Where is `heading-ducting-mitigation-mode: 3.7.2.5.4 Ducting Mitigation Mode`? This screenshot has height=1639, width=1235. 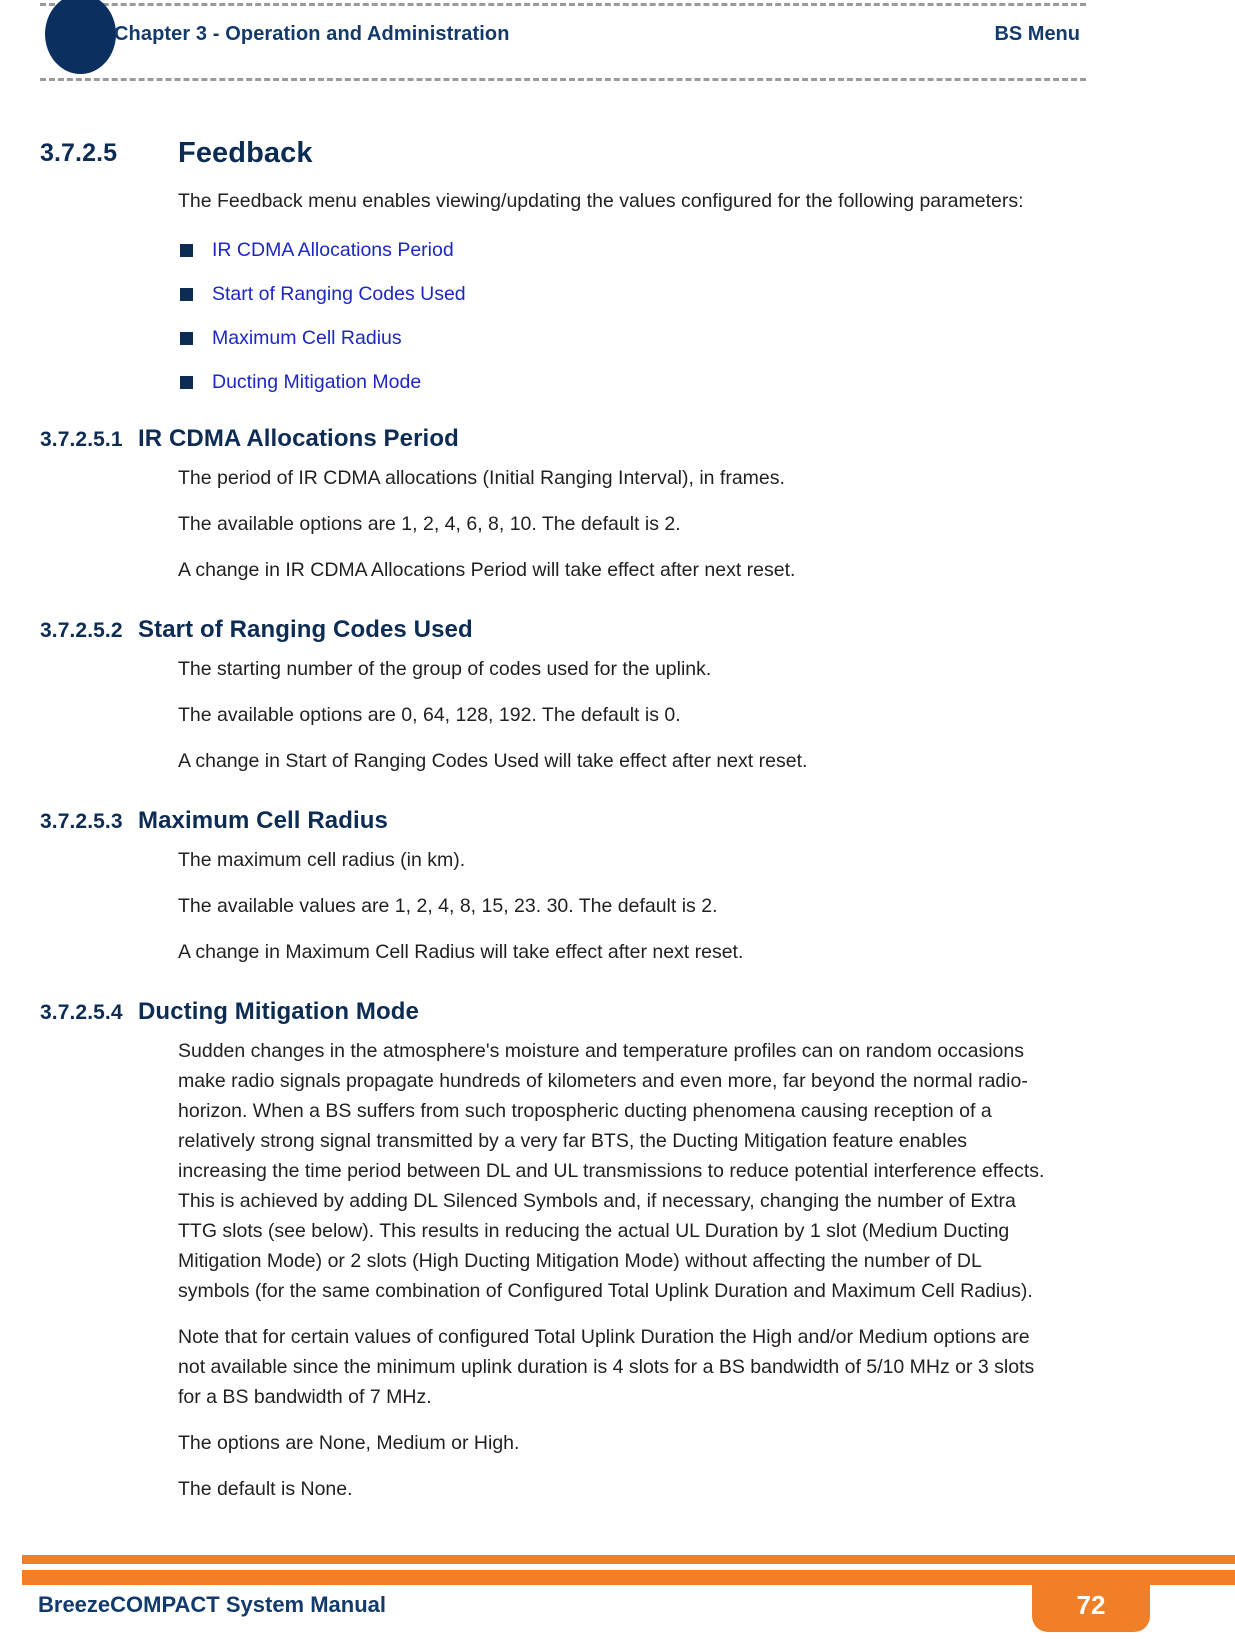 heading-ducting-mitigation-mode: 3.7.2.5.4 Ducting Mitigation Mode is located at coordinates (617, 1011).